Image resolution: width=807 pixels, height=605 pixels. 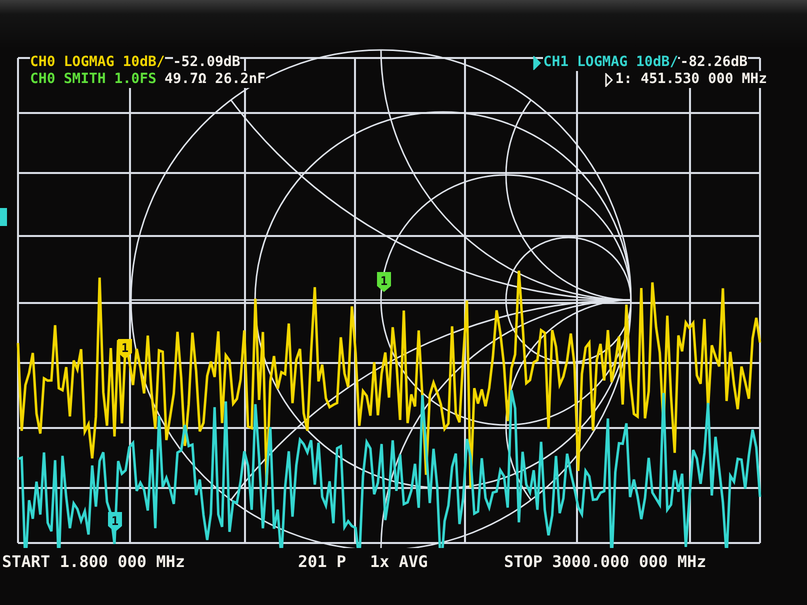 I want to click on active-channel-icon, so click(x=537, y=63).